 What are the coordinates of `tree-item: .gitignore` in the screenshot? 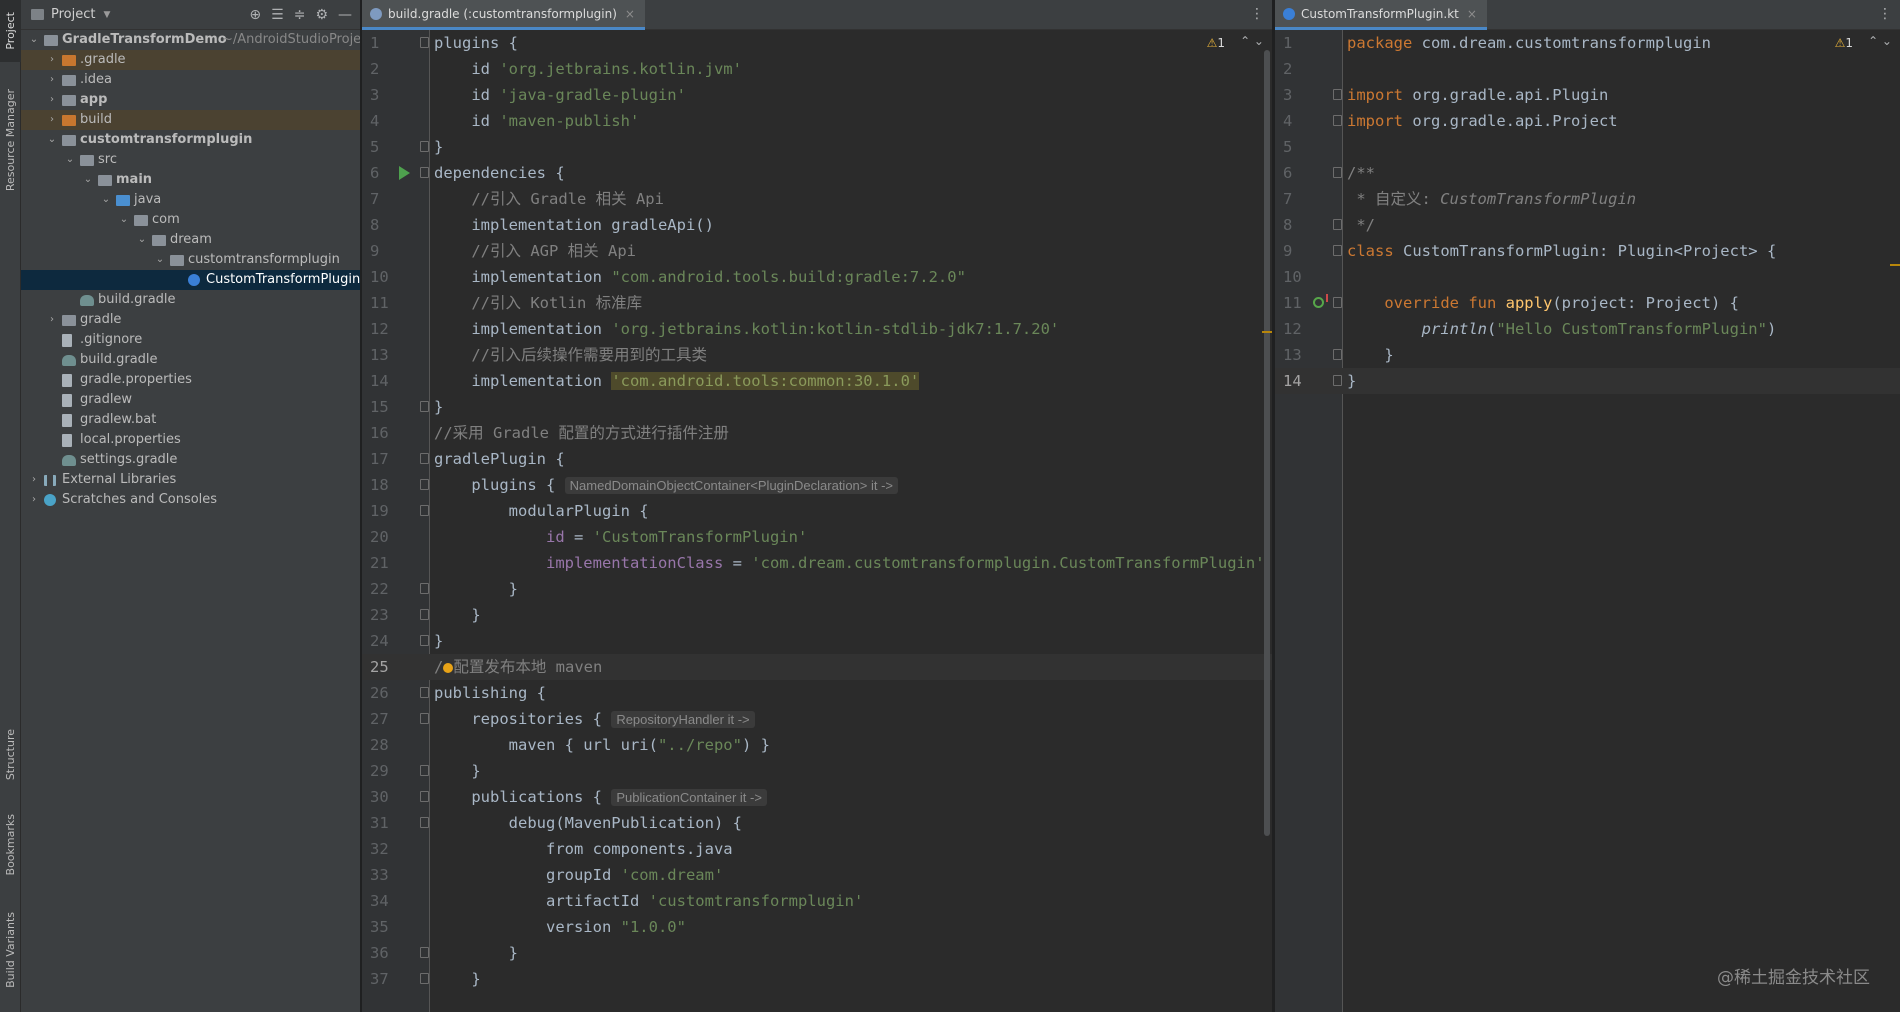 It's located at (190, 340).